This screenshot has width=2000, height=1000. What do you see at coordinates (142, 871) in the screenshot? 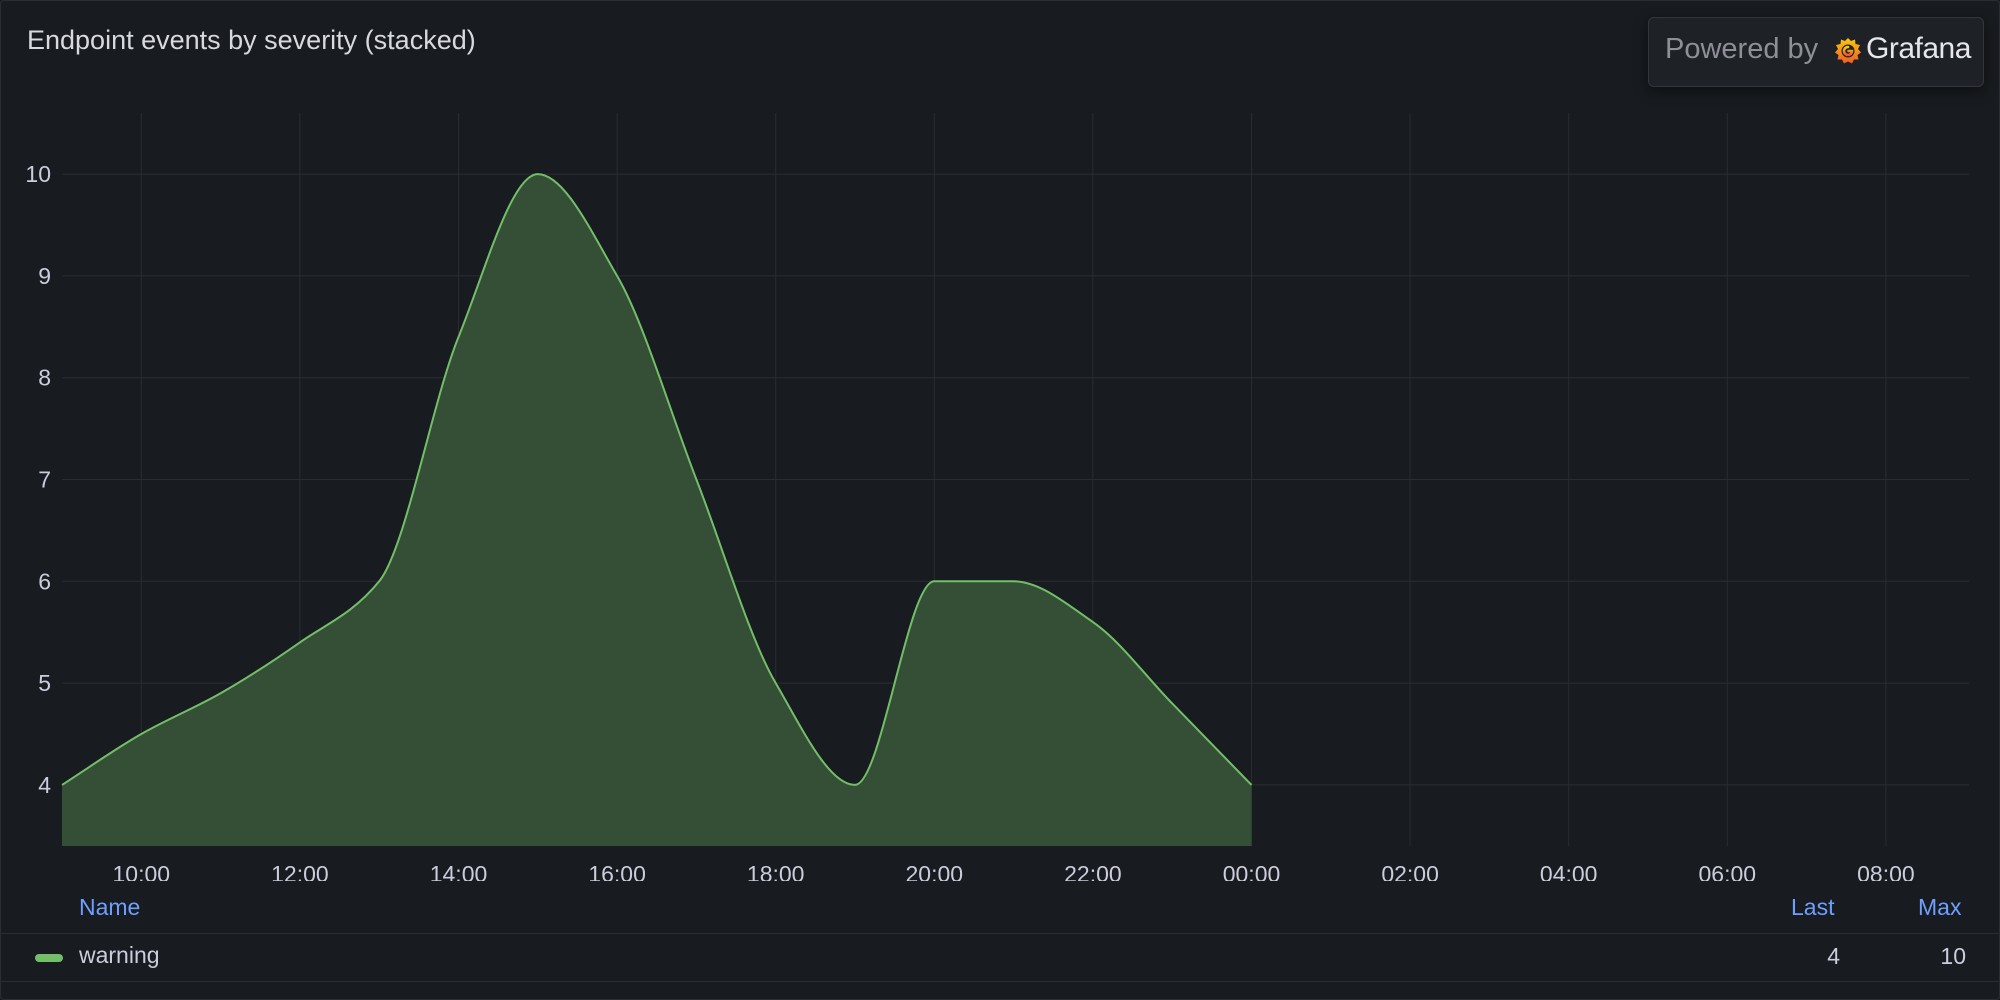
I see `x-tick-label: 10:00` at bounding box center [142, 871].